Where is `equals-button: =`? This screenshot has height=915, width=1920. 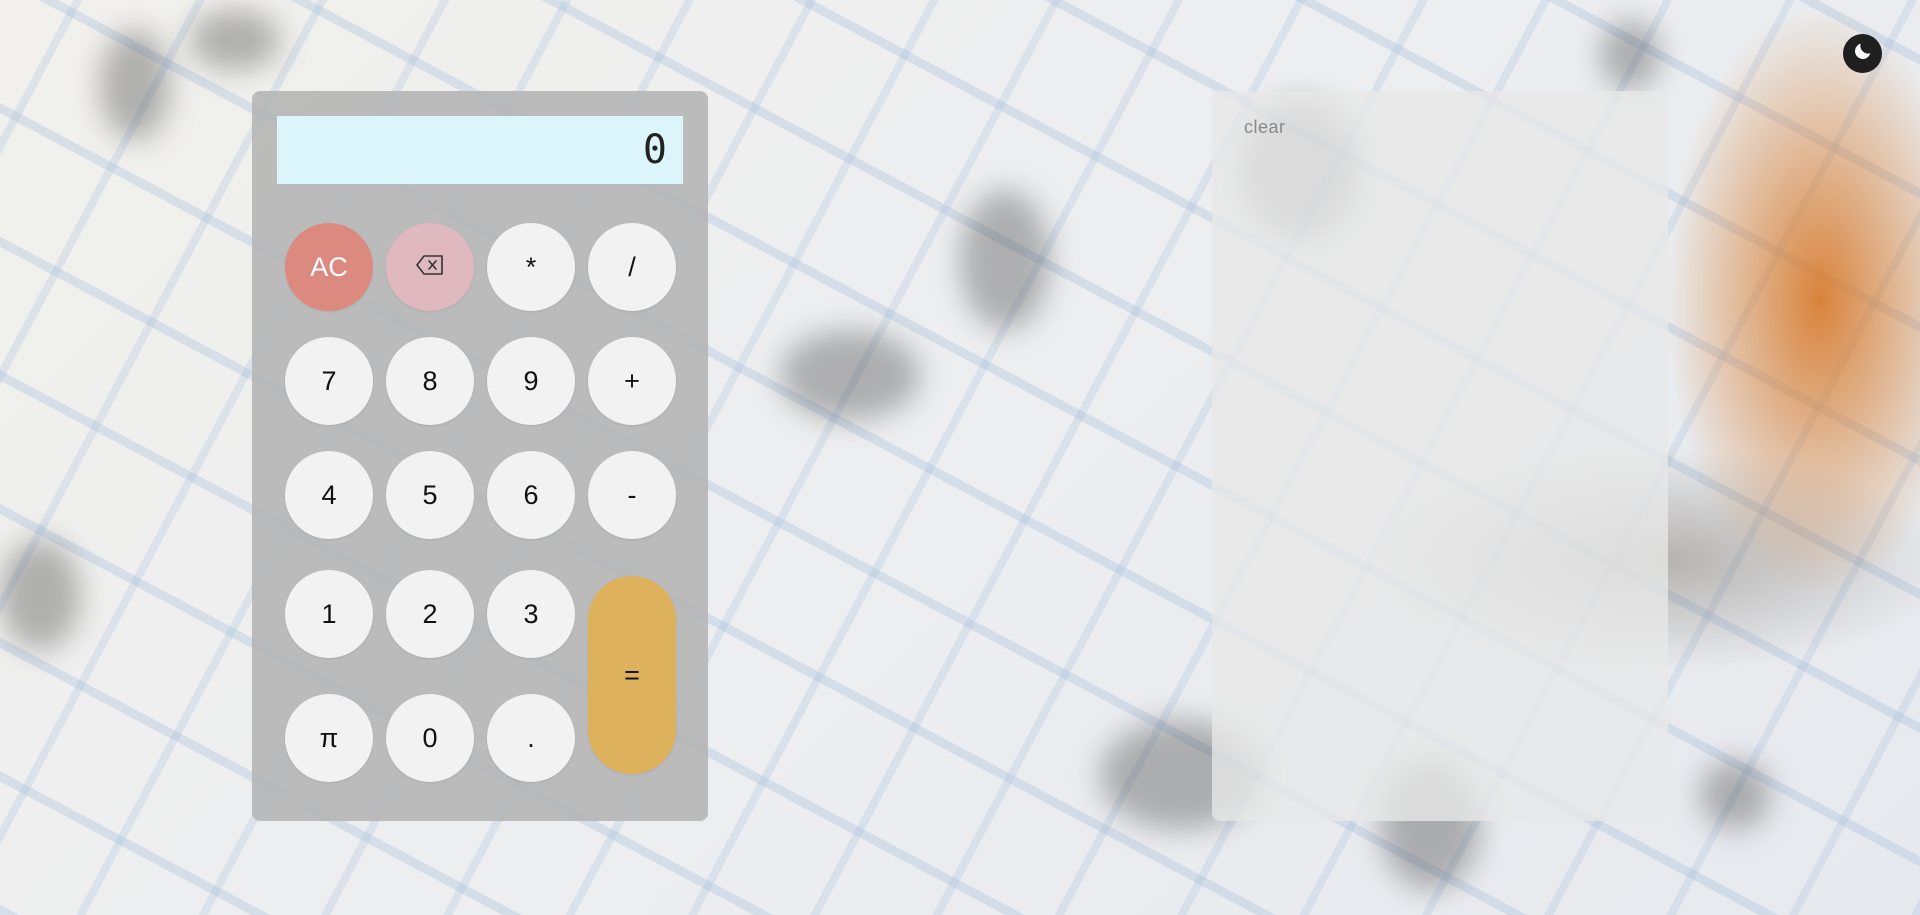
equals-button: = is located at coordinates (632, 675).